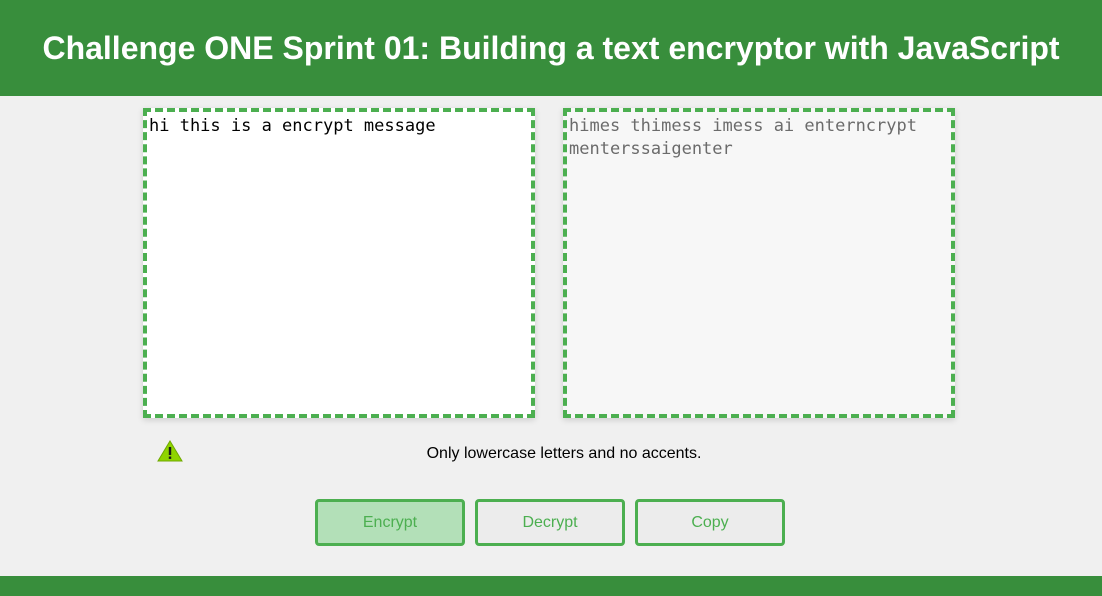 The image size is (1102, 596). What do you see at coordinates (551, 586) in the screenshot?
I see `footer-bar` at bounding box center [551, 586].